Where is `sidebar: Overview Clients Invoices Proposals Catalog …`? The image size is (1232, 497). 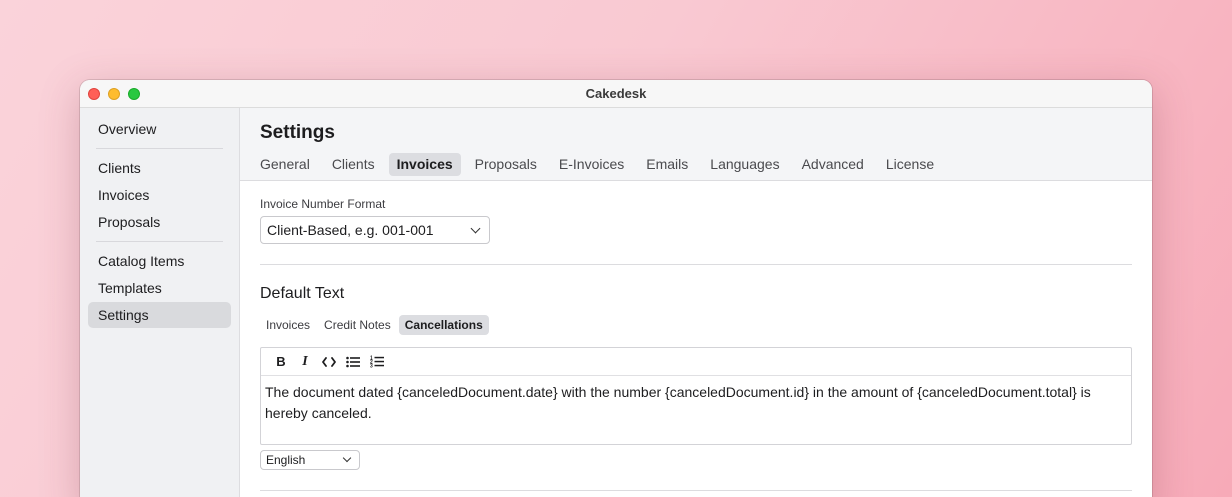
sidebar: Overview Clients Invoices Proposals Catalog … is located at coordinates (160, 302).